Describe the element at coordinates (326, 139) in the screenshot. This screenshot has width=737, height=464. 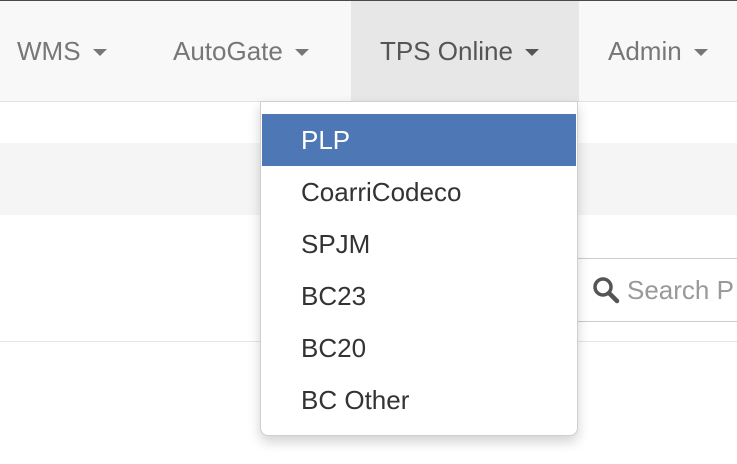
I see `menu-item-label: PLP` at that location.